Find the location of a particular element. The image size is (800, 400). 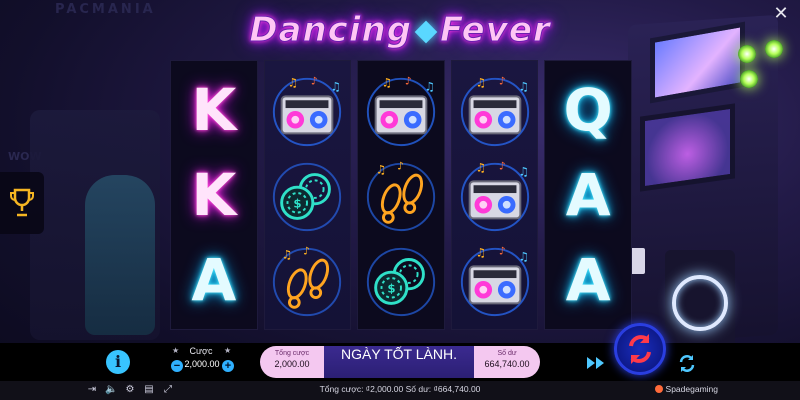

refresh-icon is located at coordinates (687, 363).